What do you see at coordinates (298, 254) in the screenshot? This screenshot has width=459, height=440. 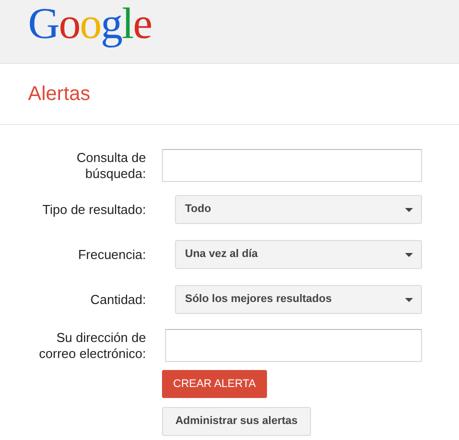 I see `dropdown: Una vez al día` at bounding box center [298, 254].